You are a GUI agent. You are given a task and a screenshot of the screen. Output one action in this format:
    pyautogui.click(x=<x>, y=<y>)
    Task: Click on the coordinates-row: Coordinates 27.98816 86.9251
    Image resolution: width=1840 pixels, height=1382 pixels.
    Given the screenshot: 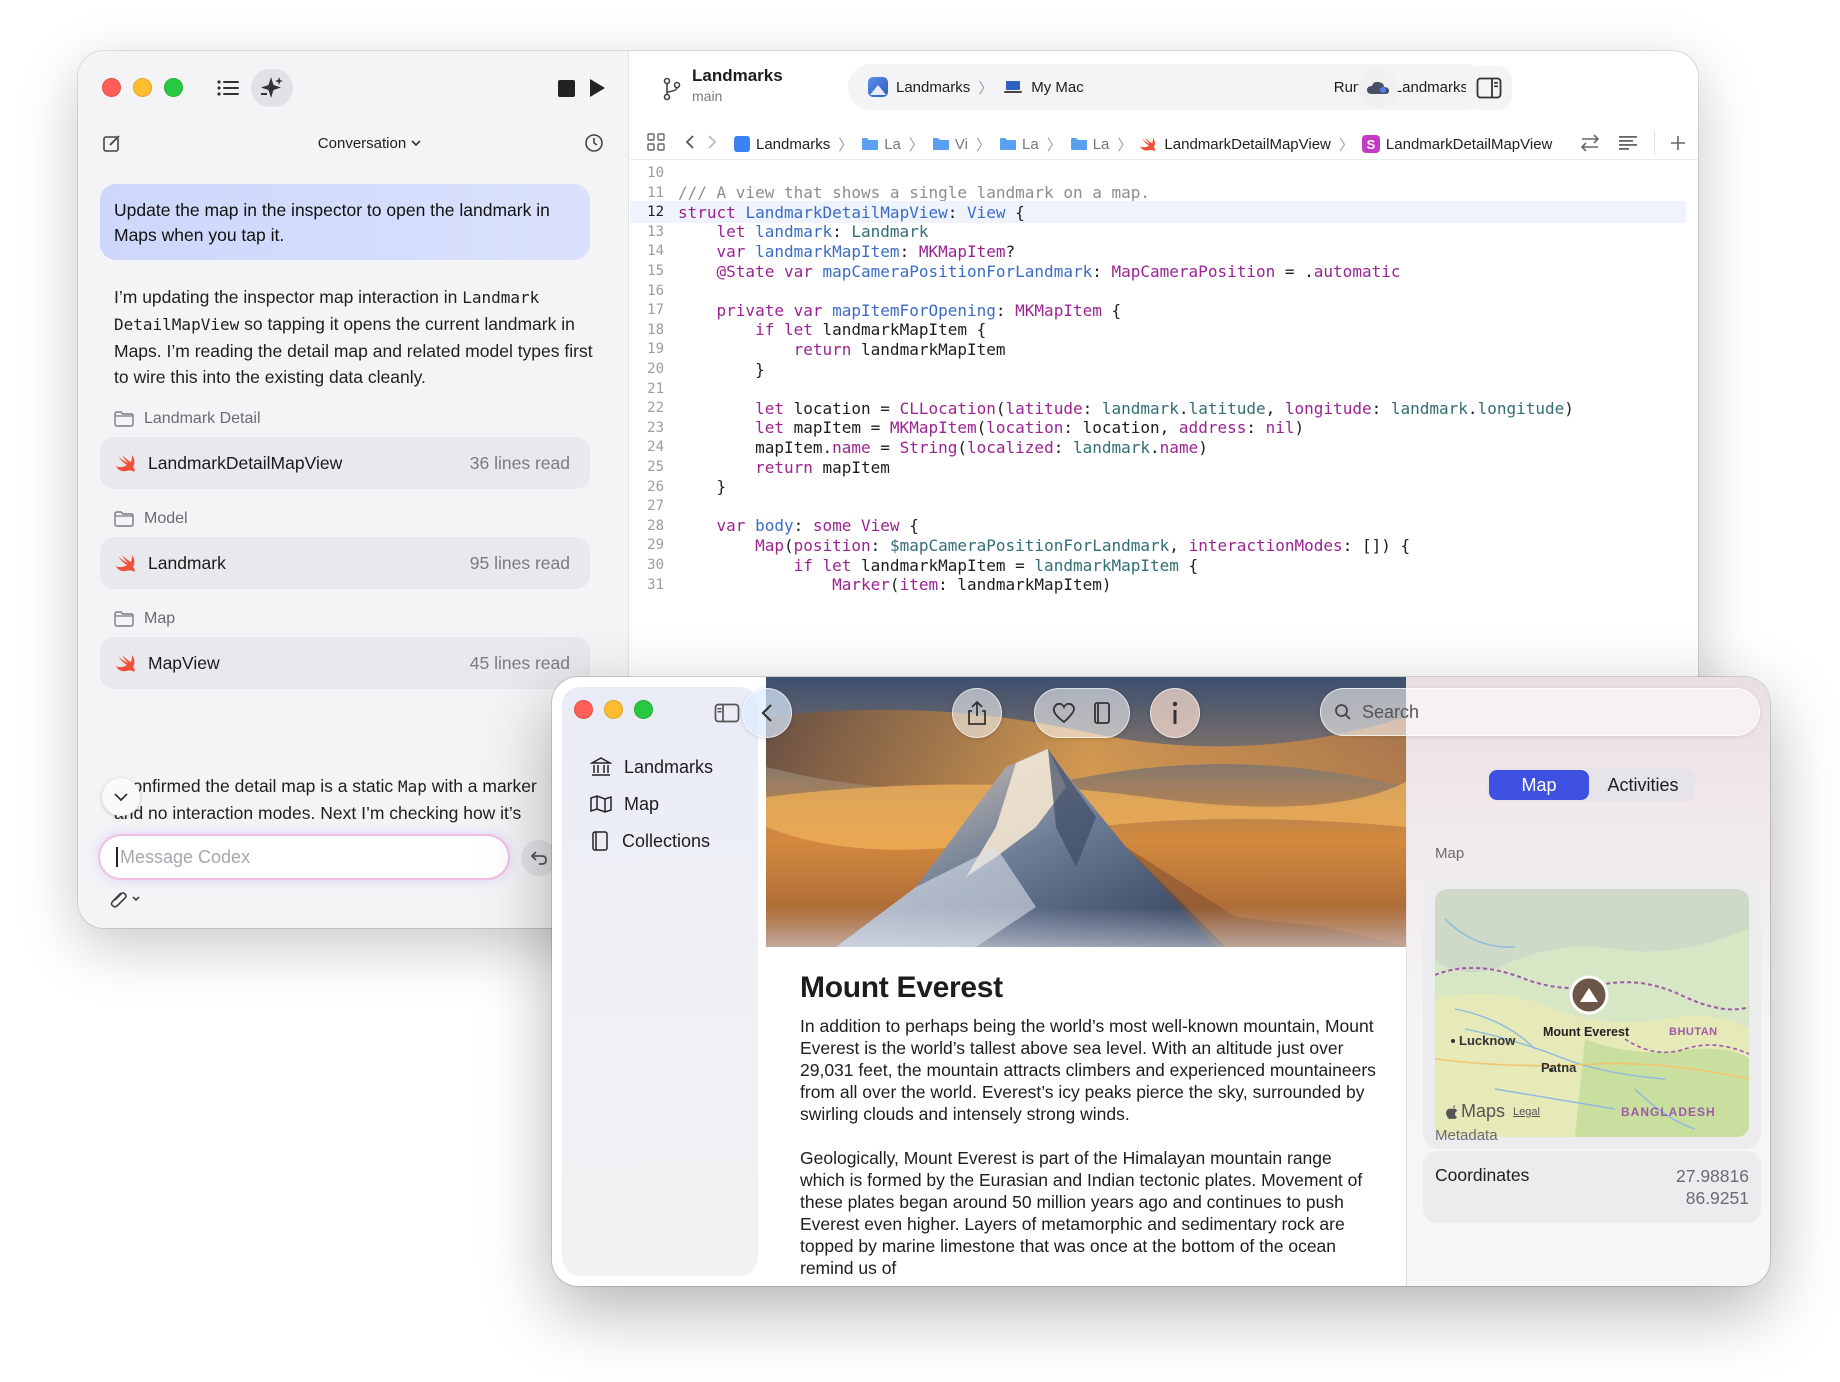 What is the action you would take?
    pyautogui.click(x=1592, y=1187)
    